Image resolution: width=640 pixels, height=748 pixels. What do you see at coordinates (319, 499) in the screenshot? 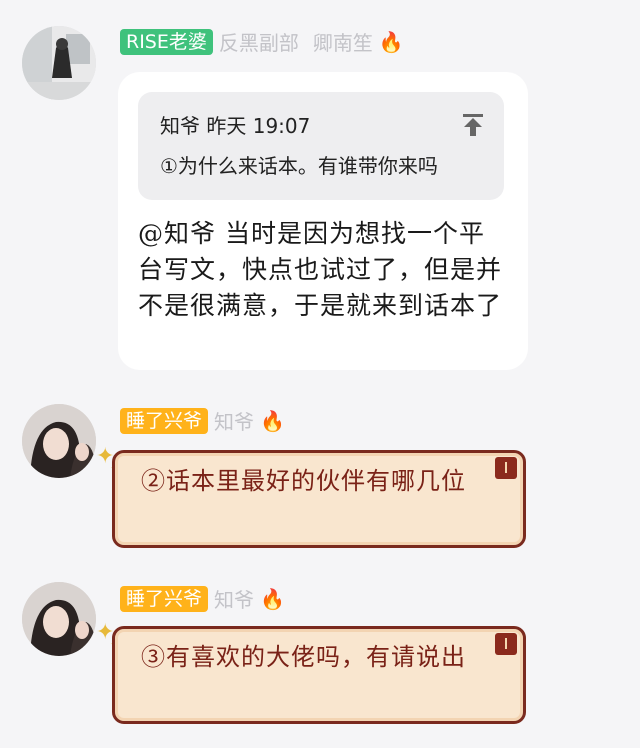
I see `message-bubble: ②话本里最好的伙伴有哪几位` at bounding box center [319, 499].